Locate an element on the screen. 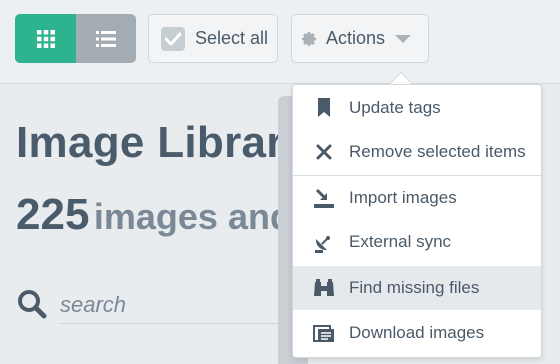  search-icon is located at coordinates (32, 306).